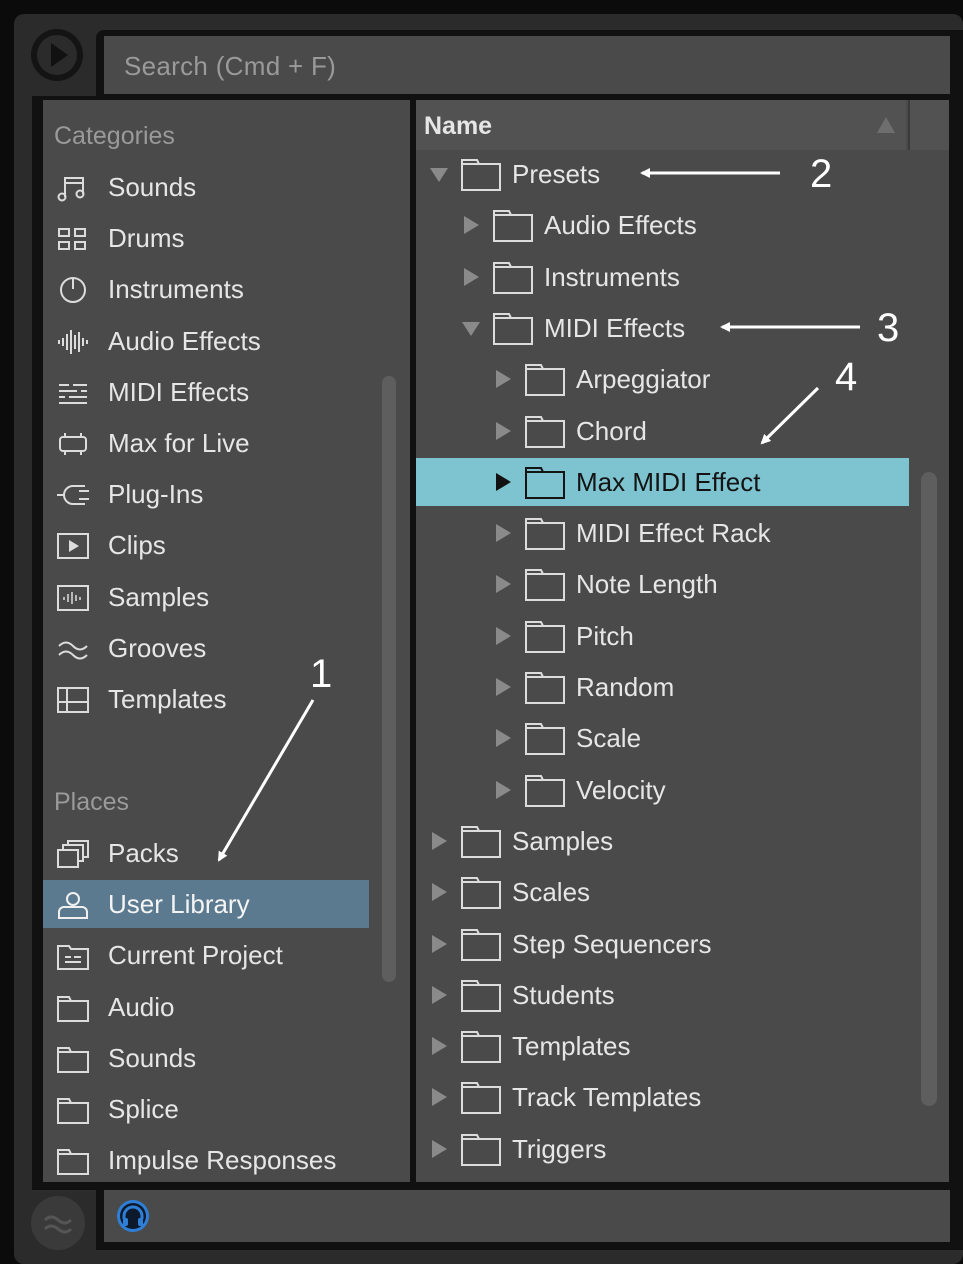 Image resolution: width=963 pixels, height=1264 pixels. I want to click on sidebar-item-instruments: Instruments, so click(206, 289).